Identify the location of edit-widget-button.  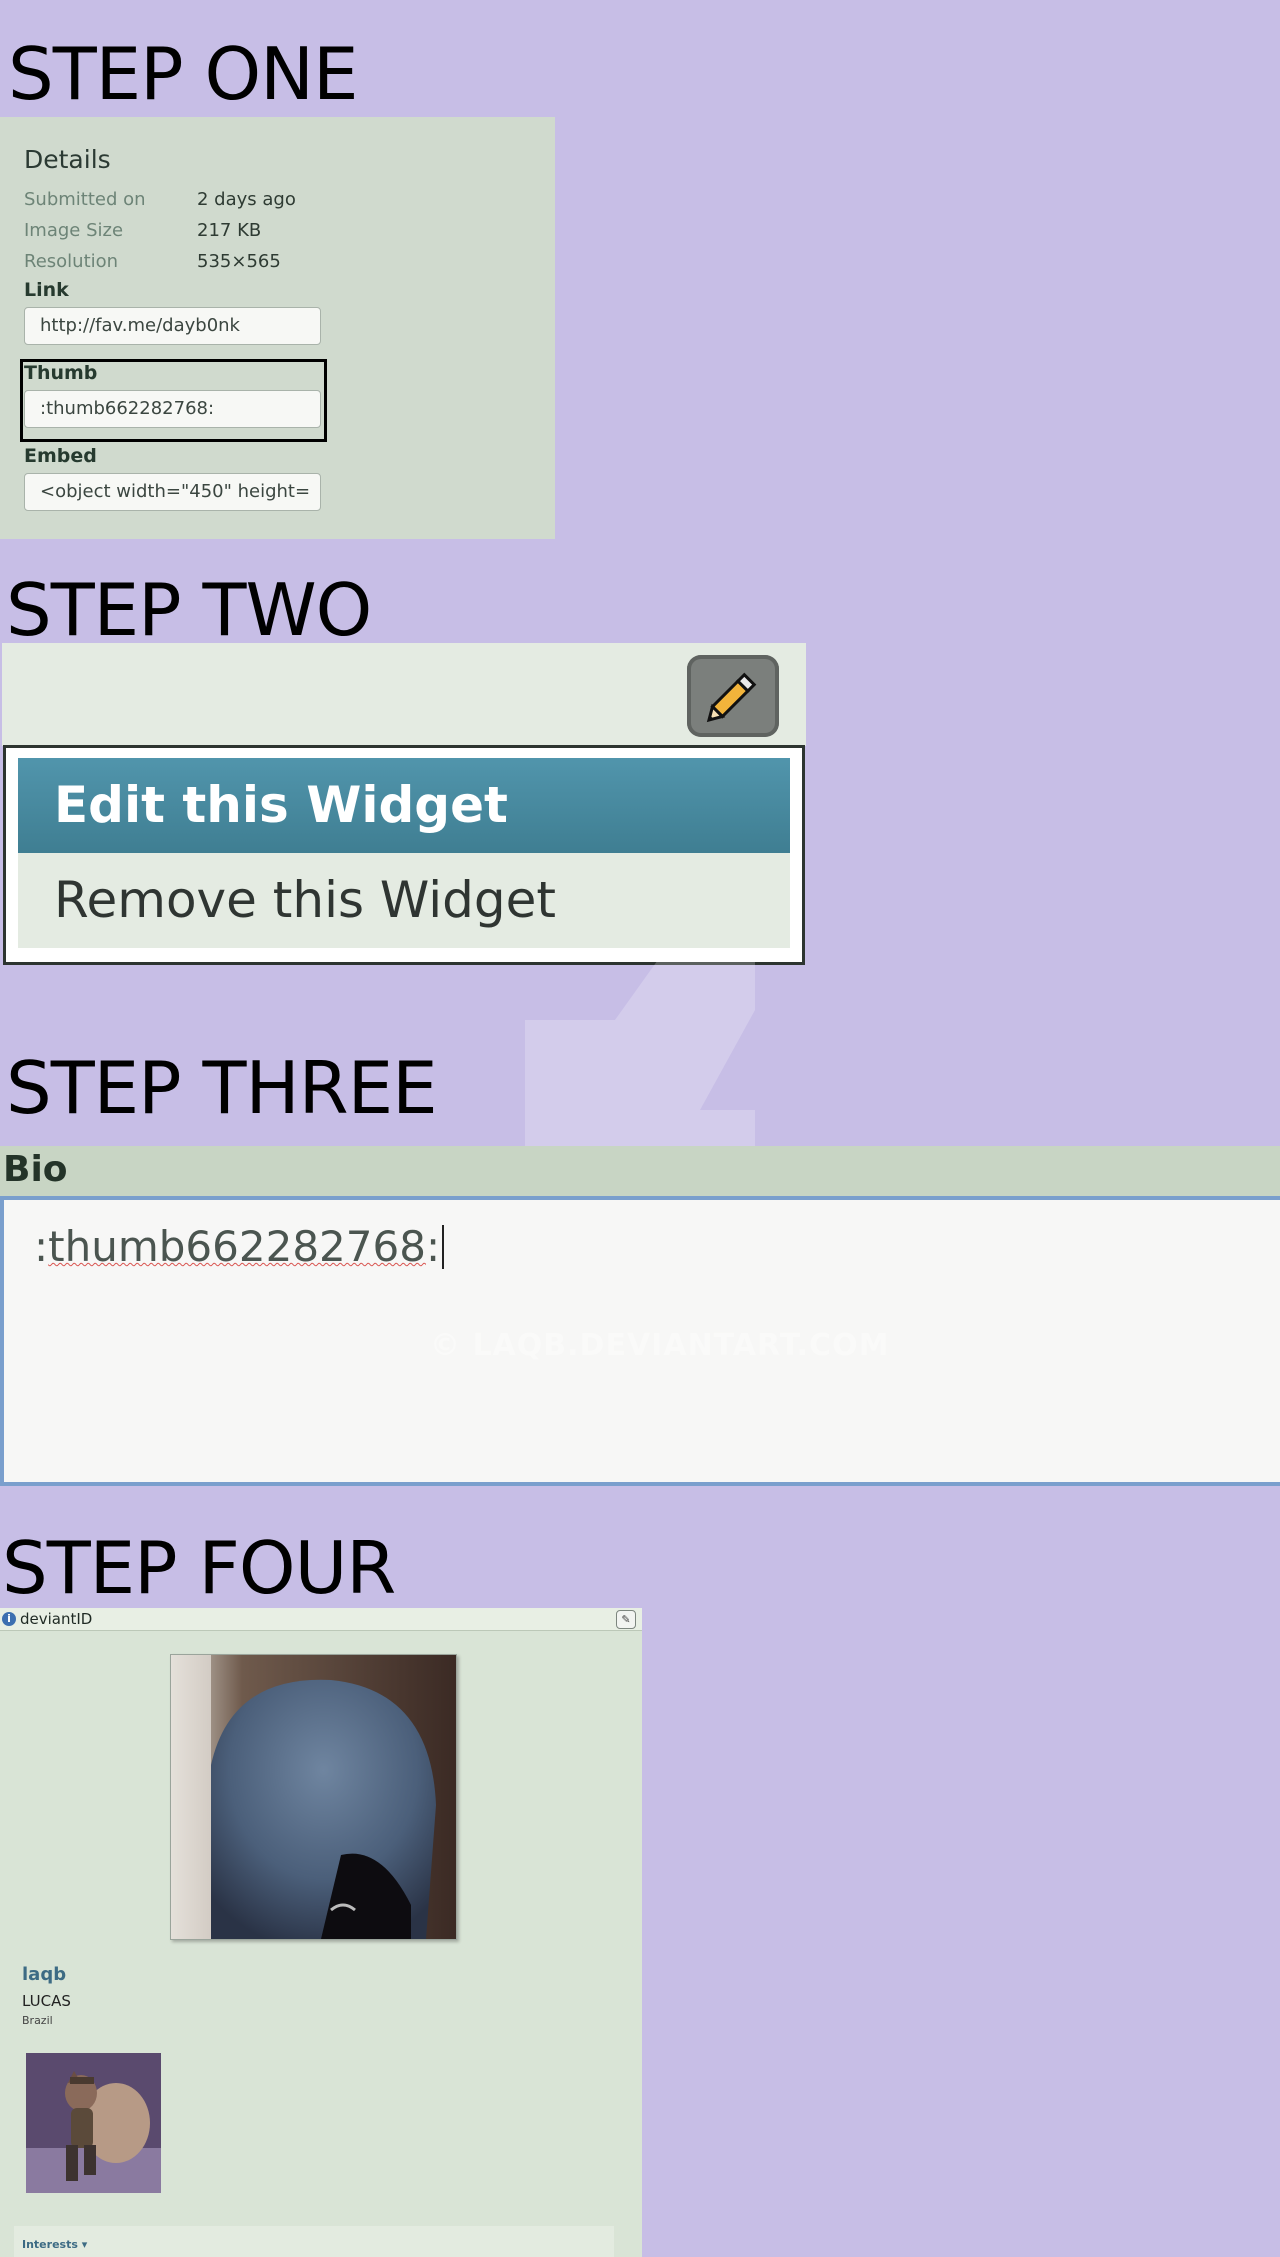
(733, 696).